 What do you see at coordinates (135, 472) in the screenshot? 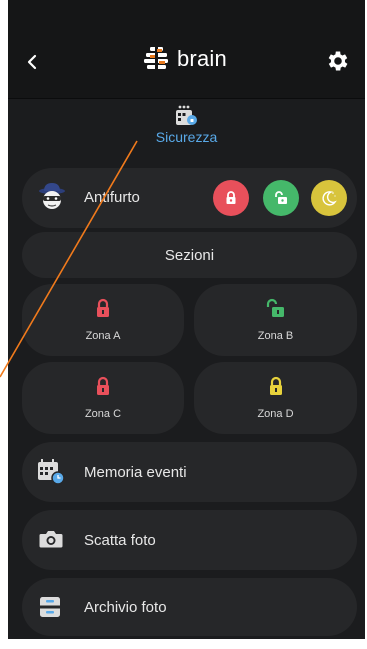
I see `memoria-eventi-label: Memoria eventi` at bounding box center [135, 472].